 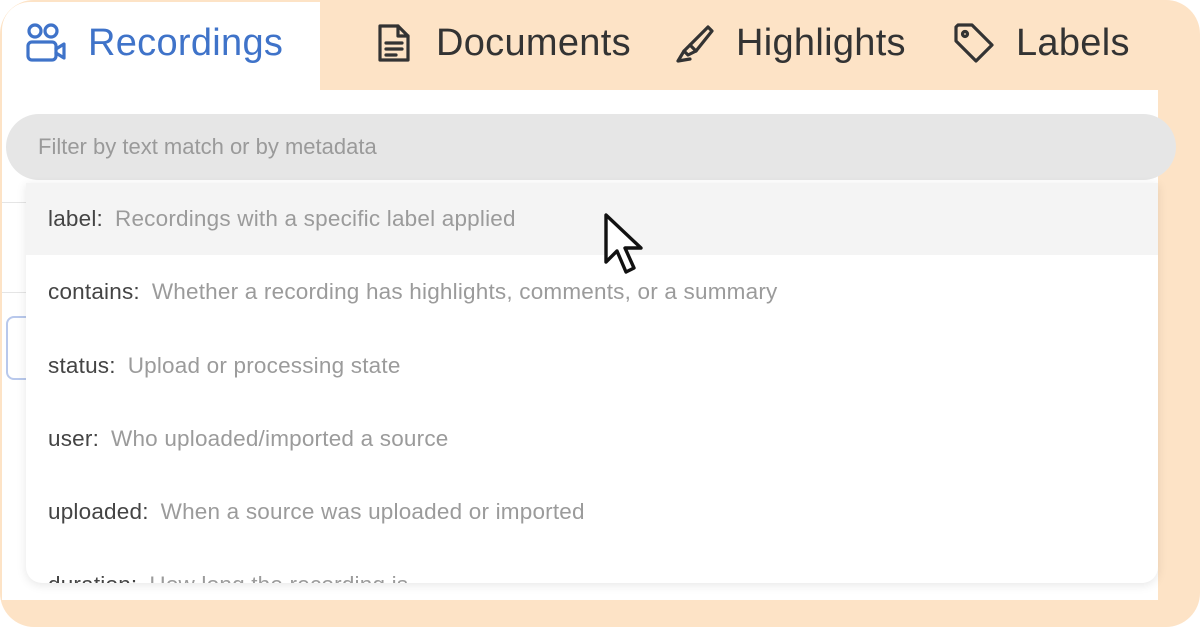 What do you see at coordinates (46, 43) in the screenshot?
I see `users-icon` at bounding box center [46, 43].